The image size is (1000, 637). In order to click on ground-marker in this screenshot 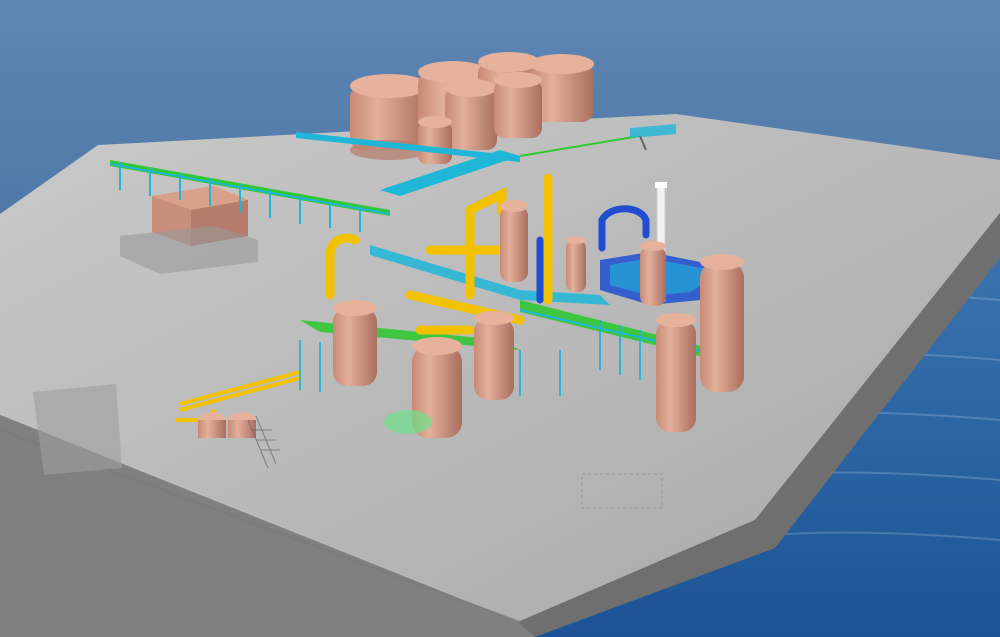, I will do `click(408, 422)`.